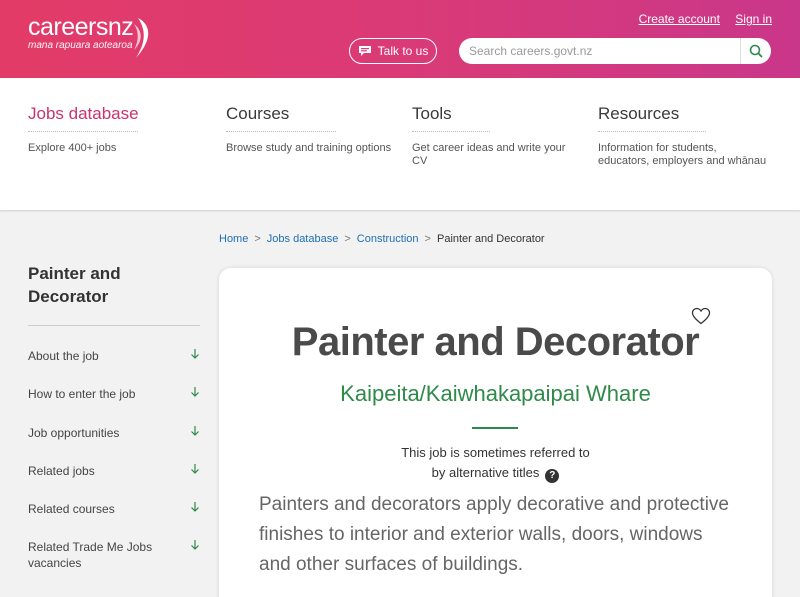 The image size is (800, 597). What do you see at coordinates (309, 148) in the screenshot?
I see `nav-description: Browse study and training options` at bounding box center [309, 148].